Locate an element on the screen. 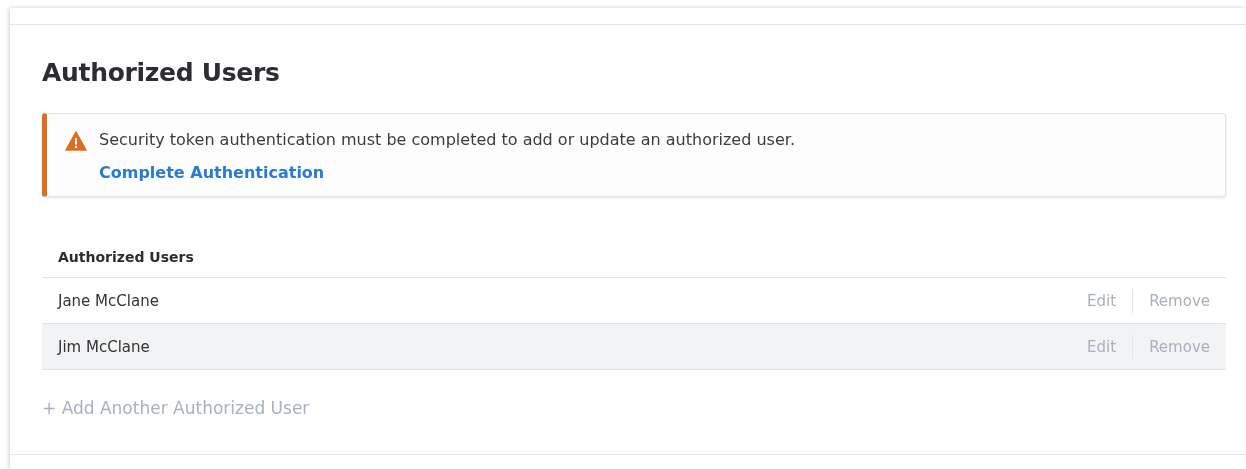 Image resolution: width=1246 pixels, height=469 pixels. warning-icon is located at coordinates (76, 141).